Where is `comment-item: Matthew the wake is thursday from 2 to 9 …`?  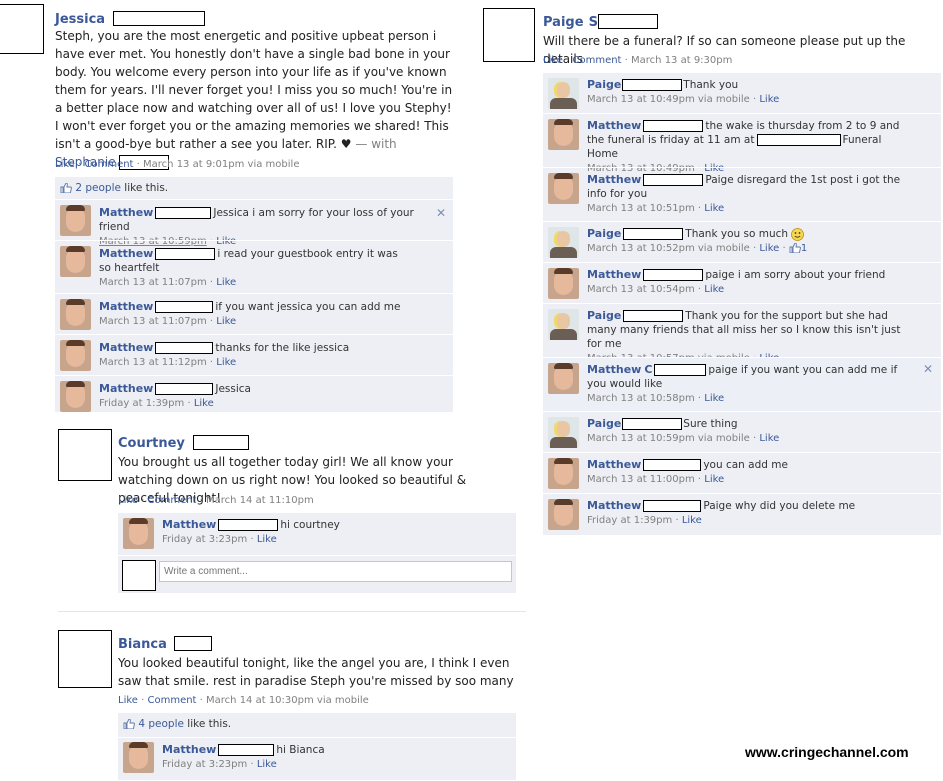
comment-item: Matthew the wake is thursday from 2 to 9 … is located at coordinates (742, 143).